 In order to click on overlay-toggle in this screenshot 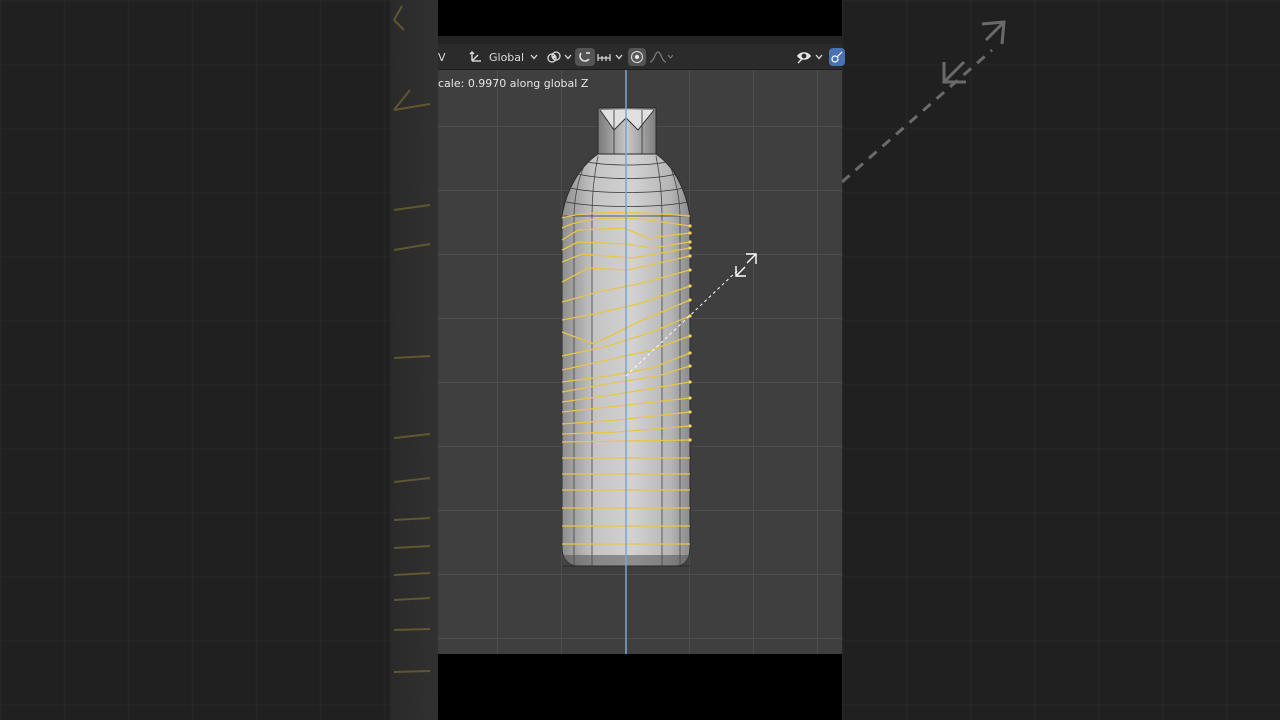, I will do `click(837, 57)`.